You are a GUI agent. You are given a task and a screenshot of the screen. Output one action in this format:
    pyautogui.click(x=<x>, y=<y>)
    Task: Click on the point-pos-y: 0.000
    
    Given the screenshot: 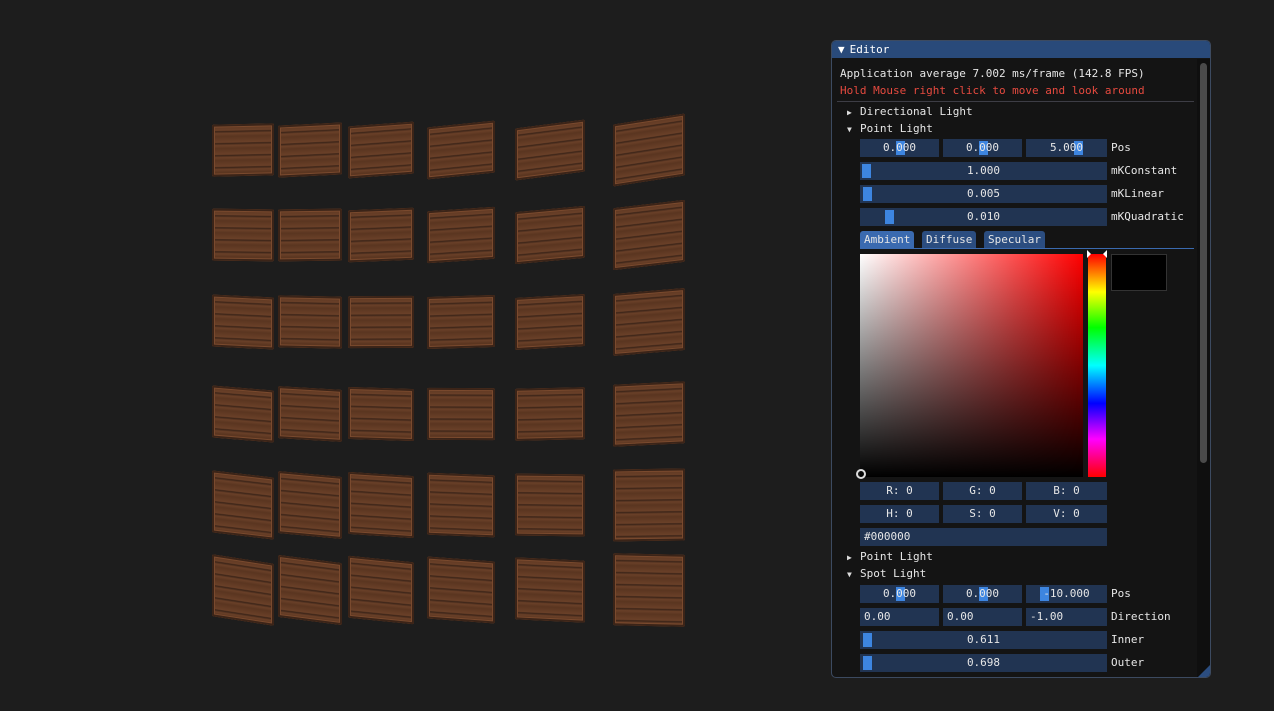 What is the action you would take?
    pyautogui.click(x=982, y=148)
    